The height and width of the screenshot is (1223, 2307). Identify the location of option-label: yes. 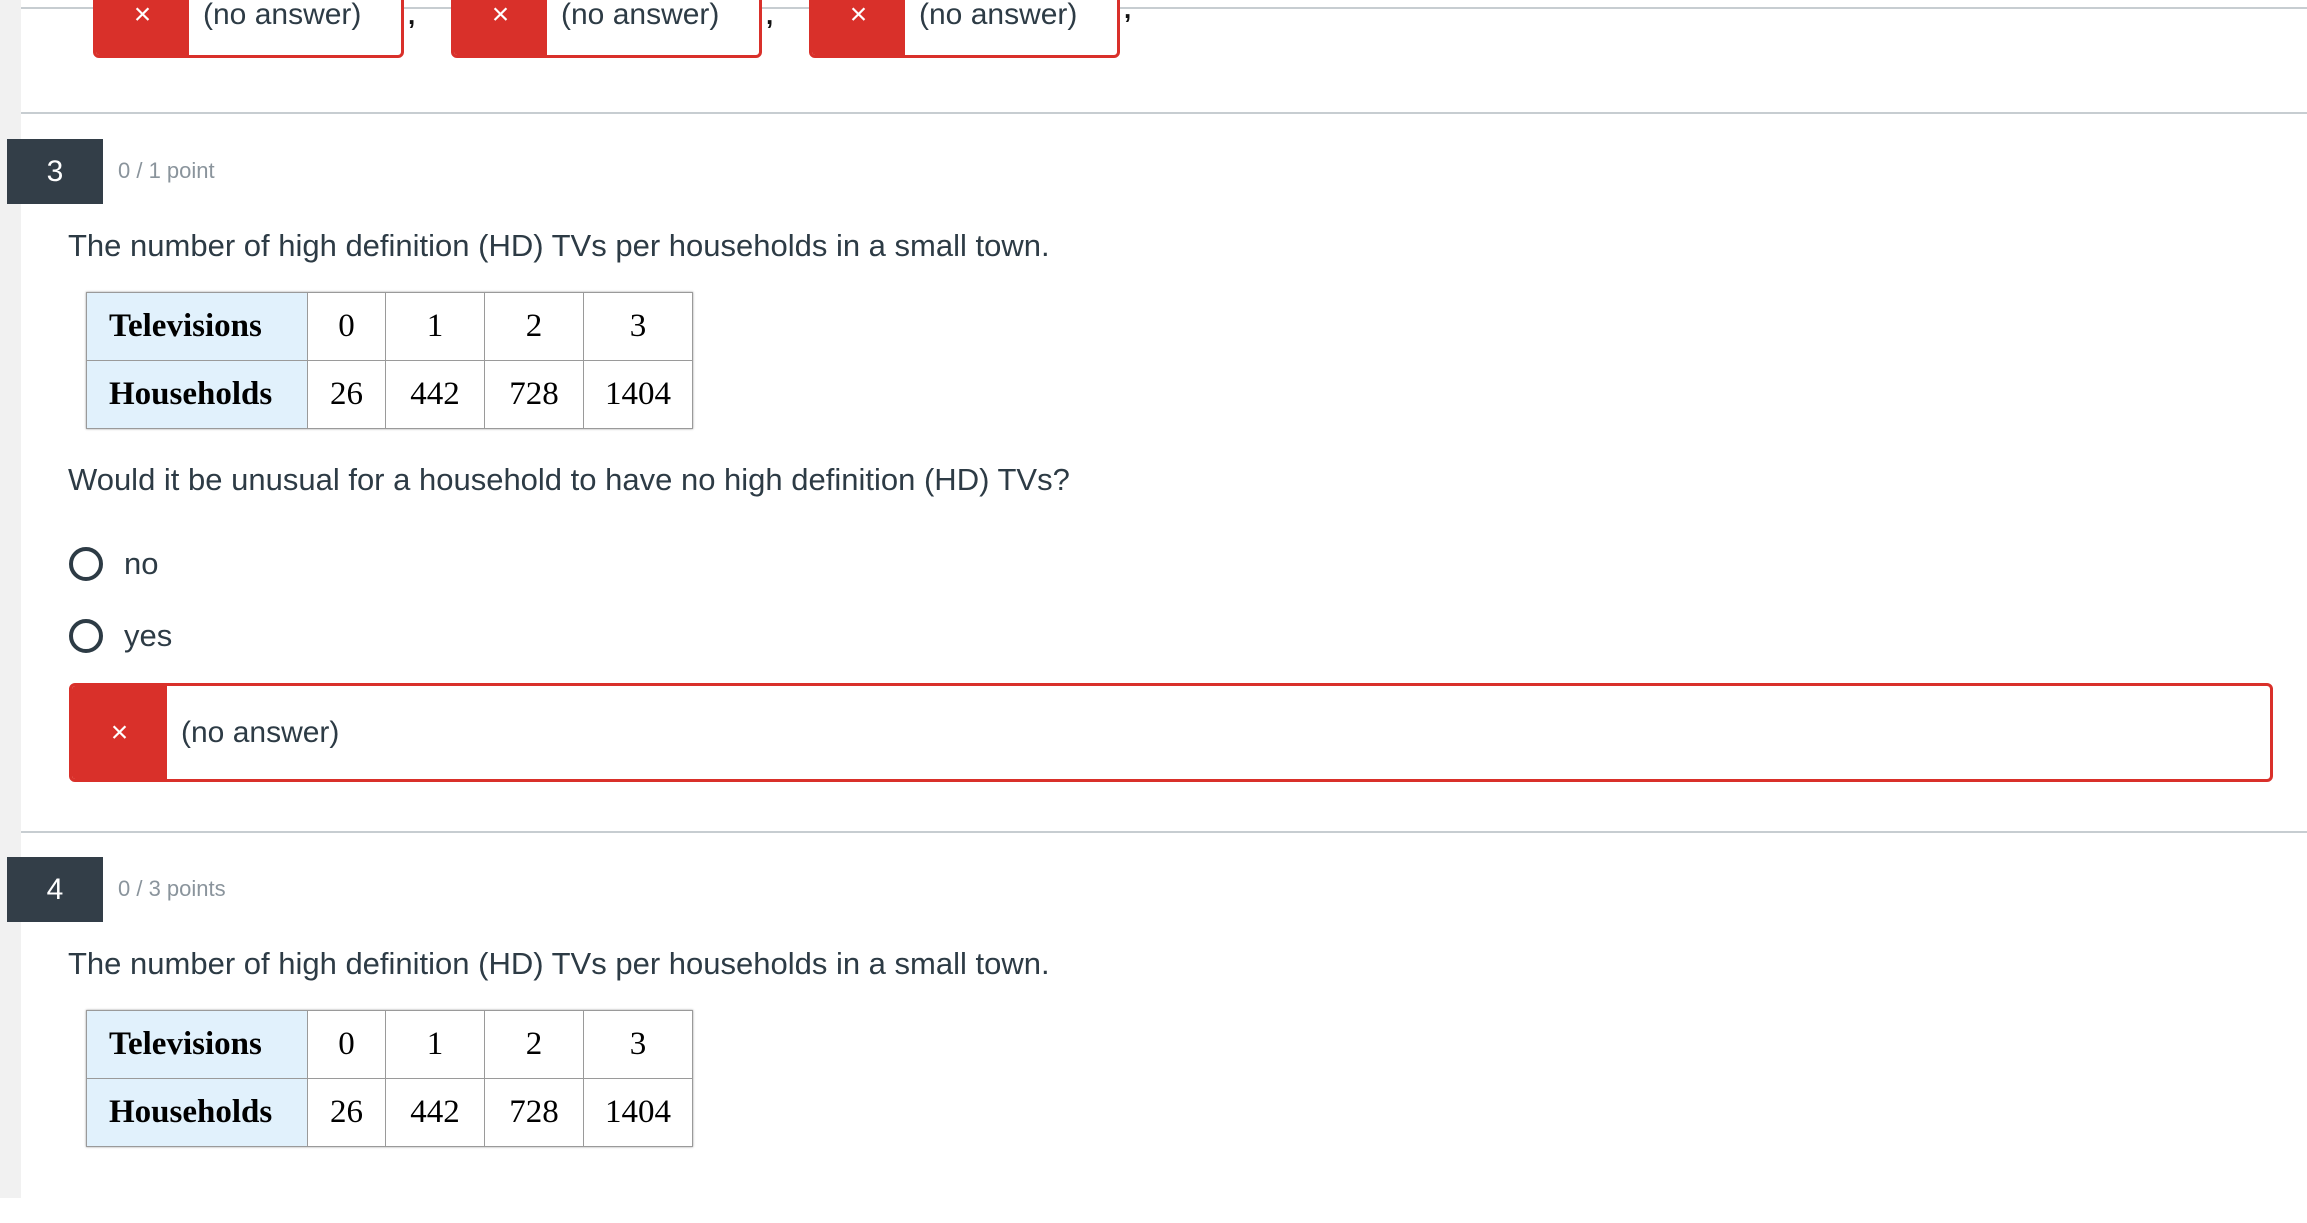
(148, 635).